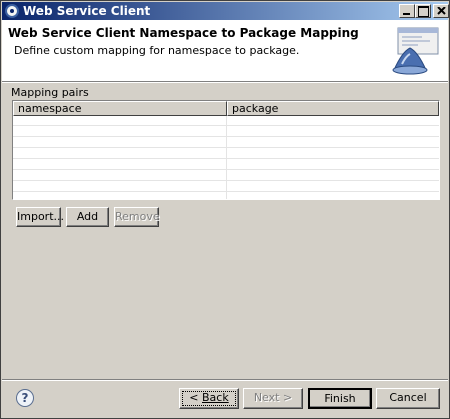 The height and width of the screenshot is (419, 450). I want to click on eclipse-app-icon, so click(12, 11).